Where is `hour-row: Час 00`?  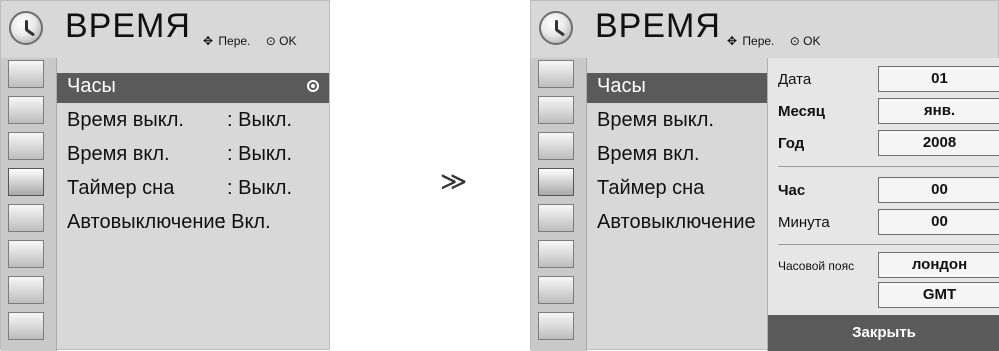 hour-row: Час 00 is located at coordinates (883, 190).